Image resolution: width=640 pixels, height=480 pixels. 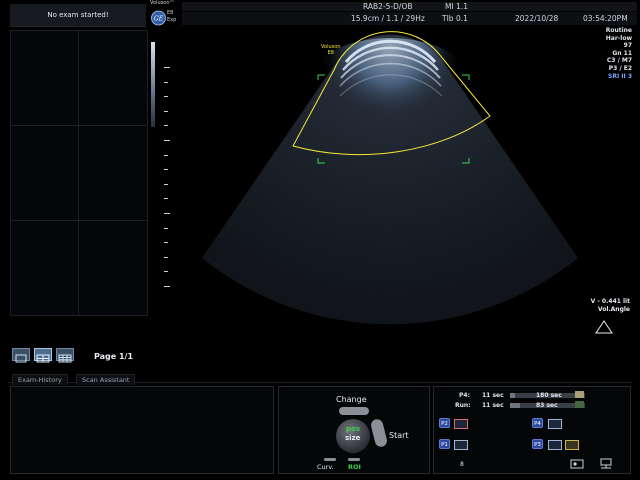 I want to click on date: 2022/10/28, so click(x=537, y=18).